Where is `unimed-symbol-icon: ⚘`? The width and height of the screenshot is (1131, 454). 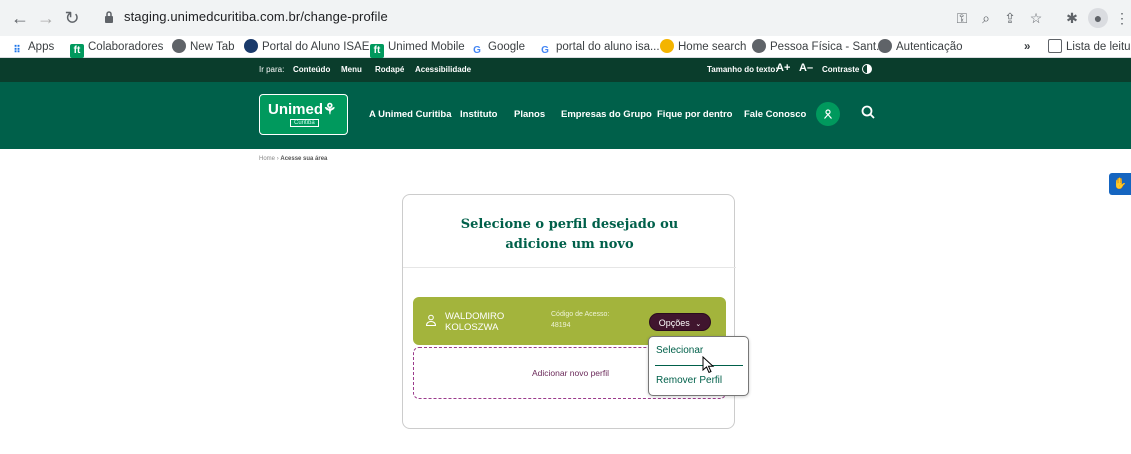 unimed-symbol-icon: ⚘ is located at coordinates (330, 109).